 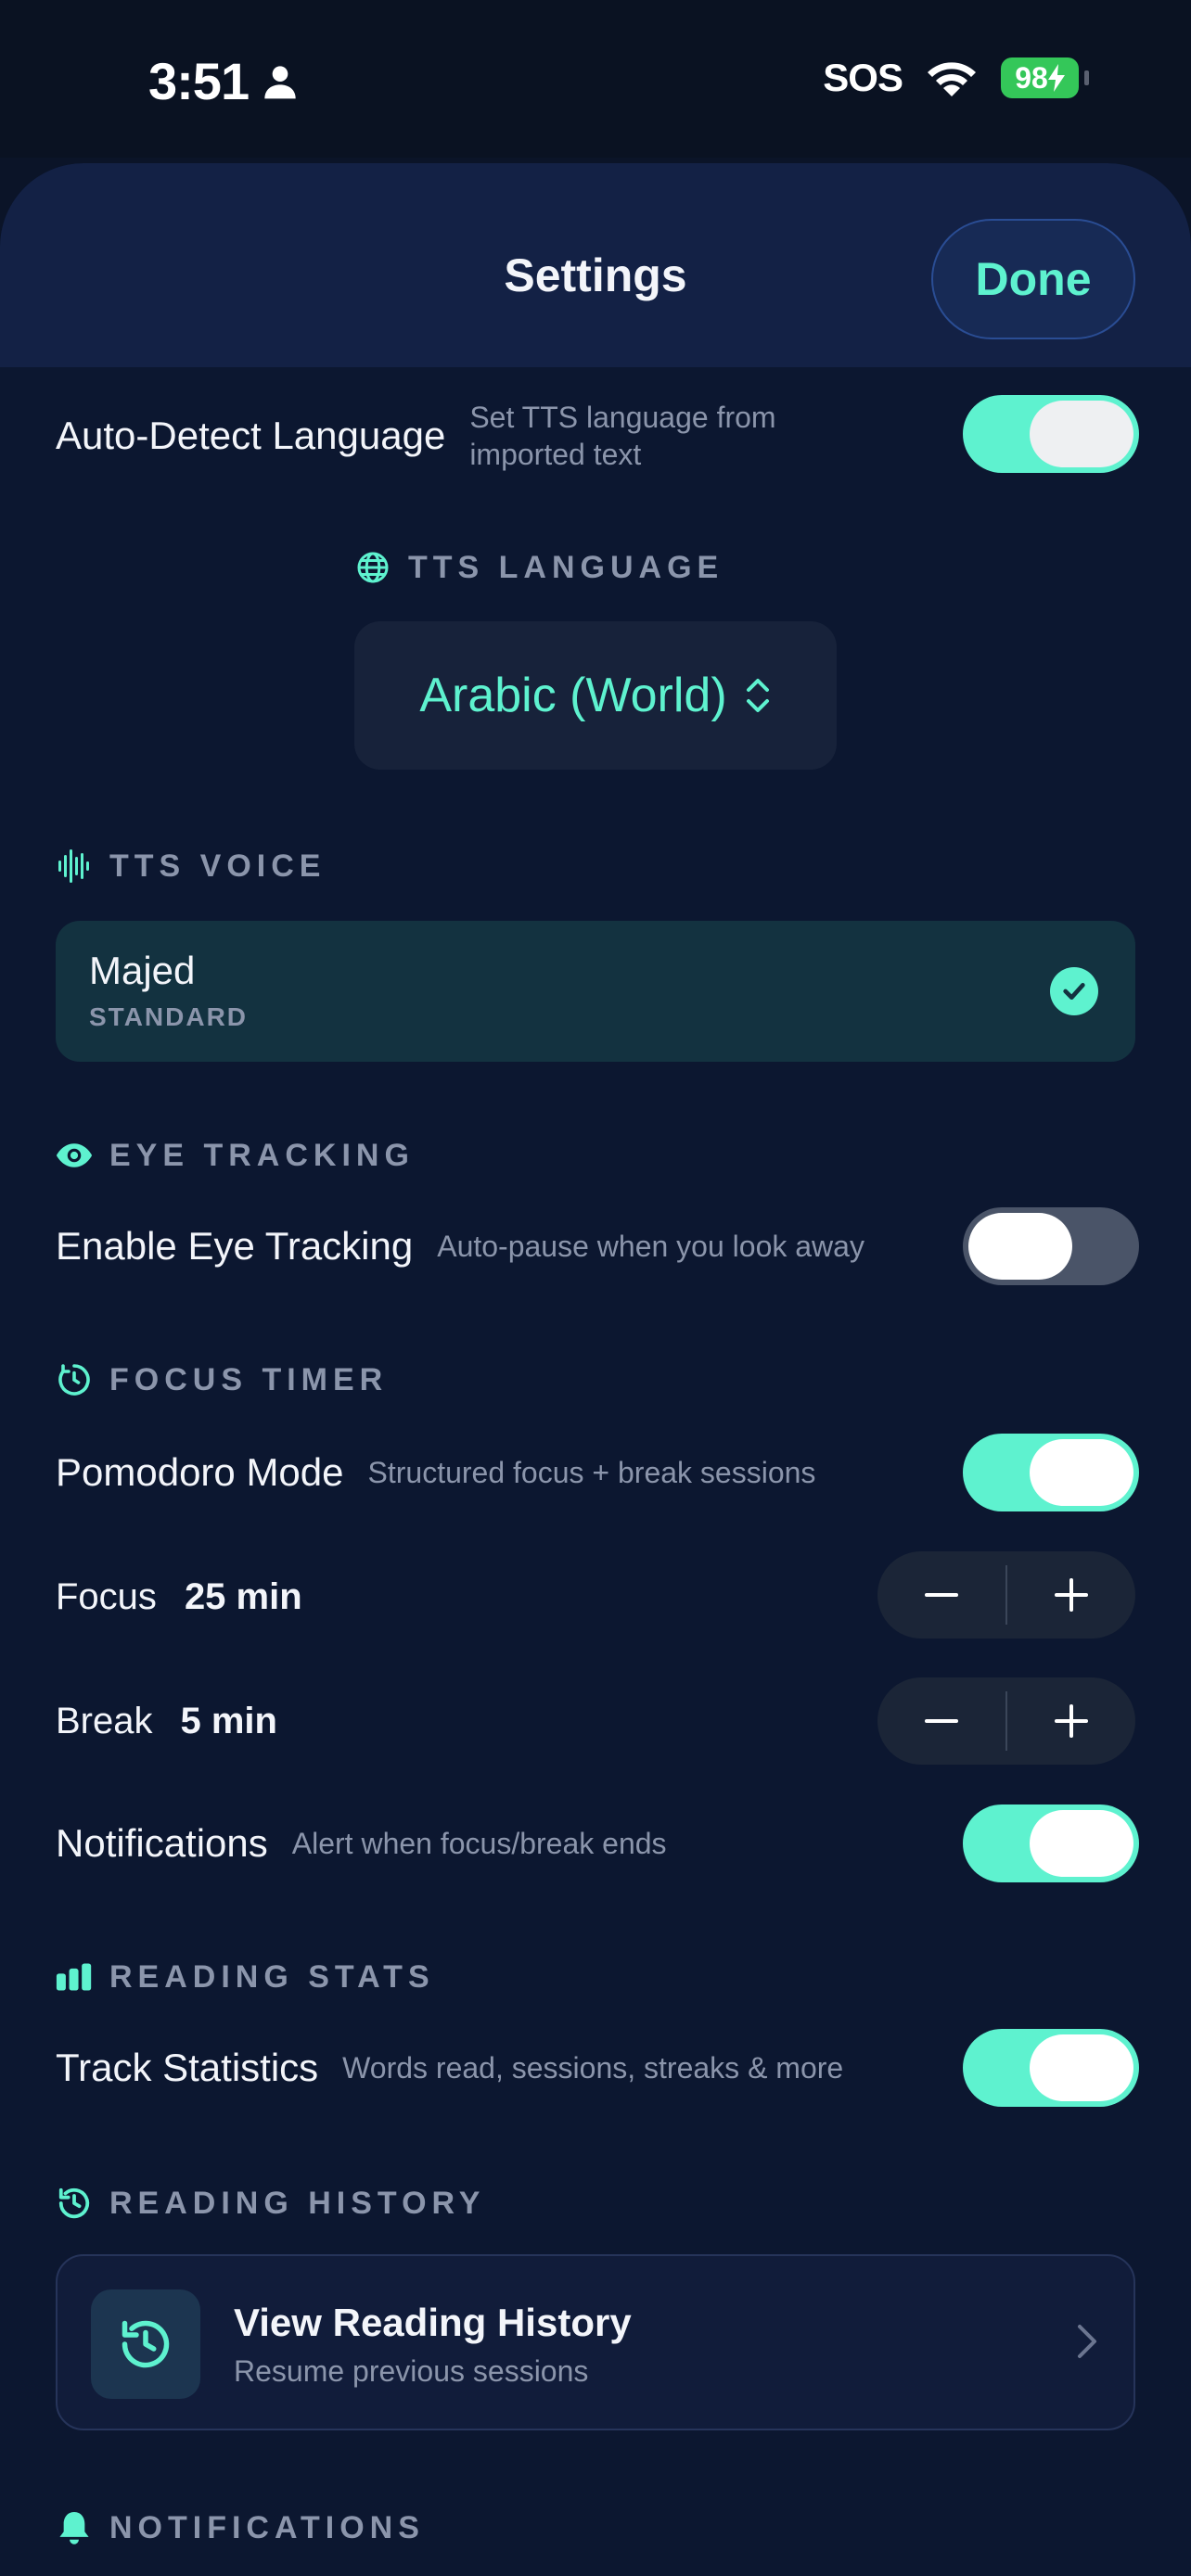 I want to click on eye-tracking-toggle, so click(x=1051, y=1246).